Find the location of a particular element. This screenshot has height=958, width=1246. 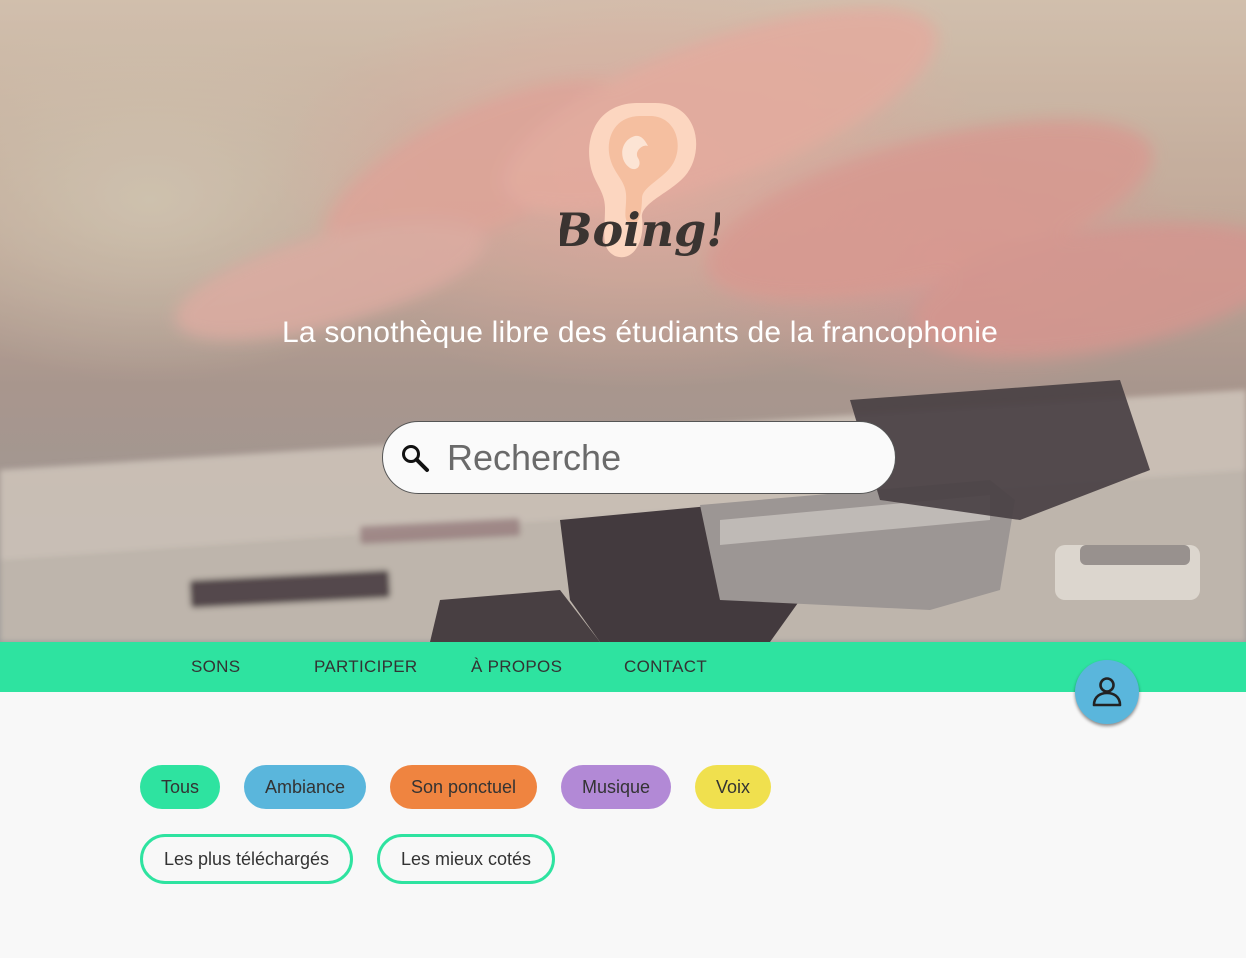

category-chip-voix: Voix is located at coordinates (733, 787).